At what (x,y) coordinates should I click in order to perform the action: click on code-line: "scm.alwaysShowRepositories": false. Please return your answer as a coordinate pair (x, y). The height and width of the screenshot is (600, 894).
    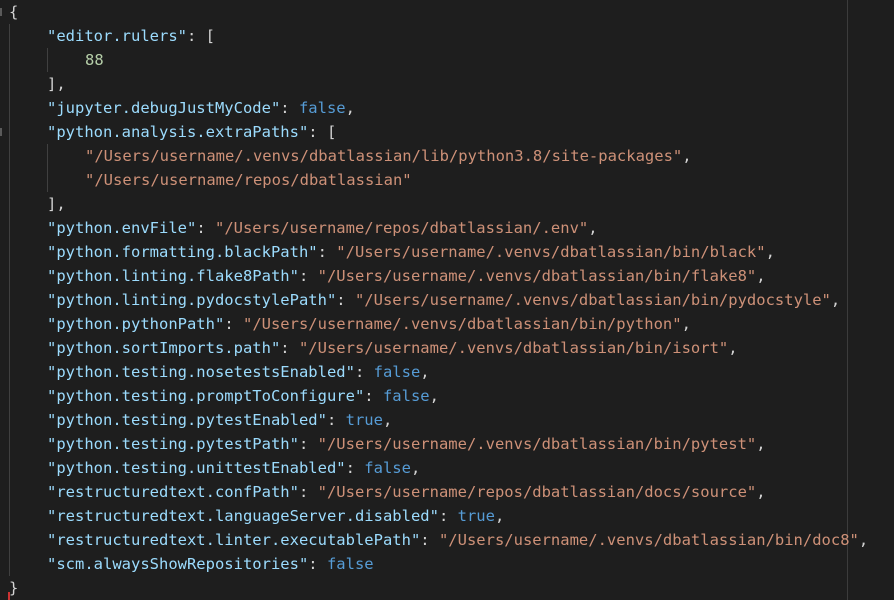
    Looking at the image, I should click on (447, 564).